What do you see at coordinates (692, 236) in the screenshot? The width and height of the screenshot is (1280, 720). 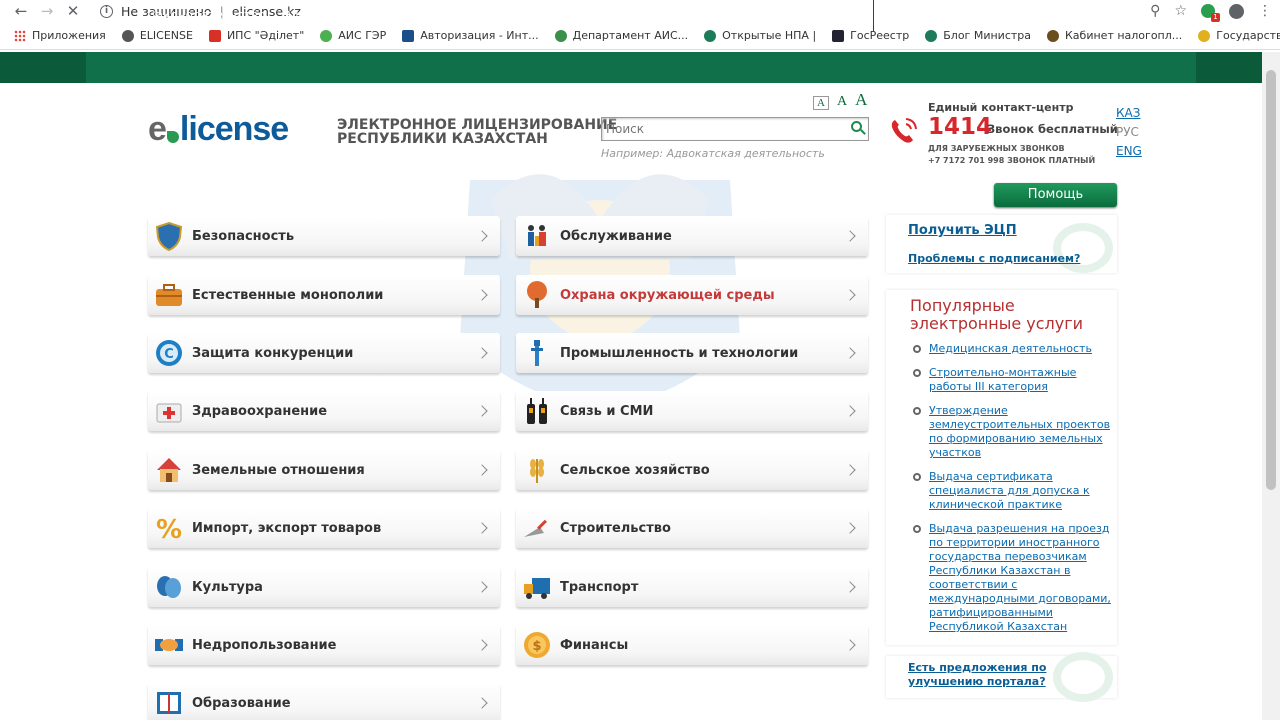 I see `category-services: Обслуживание` at bounding box center [692, 236].